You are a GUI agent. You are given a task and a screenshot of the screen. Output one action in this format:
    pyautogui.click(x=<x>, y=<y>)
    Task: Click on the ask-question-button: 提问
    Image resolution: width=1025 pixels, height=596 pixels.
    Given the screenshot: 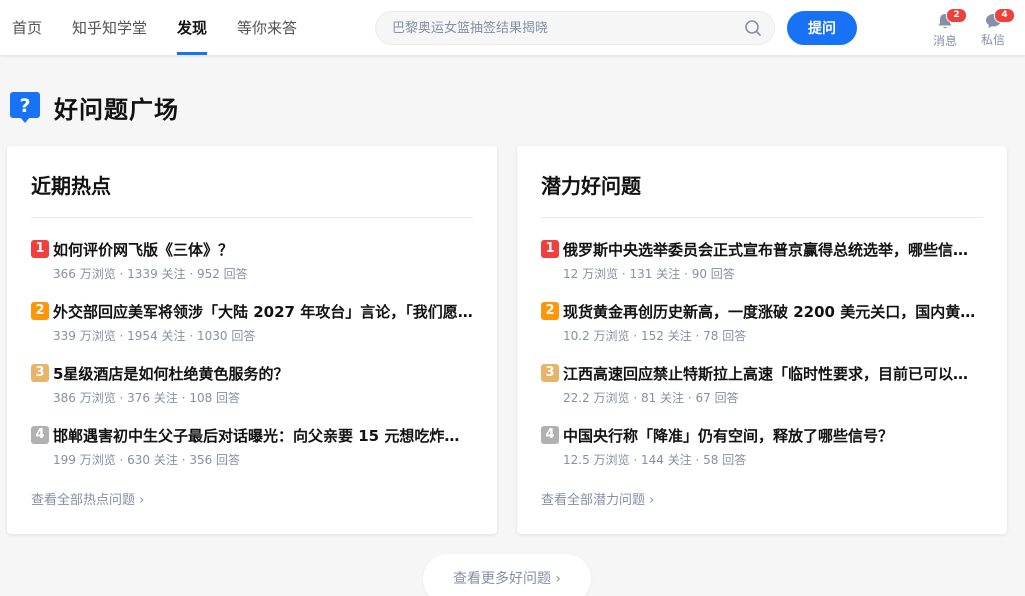 What is the action you would take?
    pyautogui.click(x=822, y=28)
    